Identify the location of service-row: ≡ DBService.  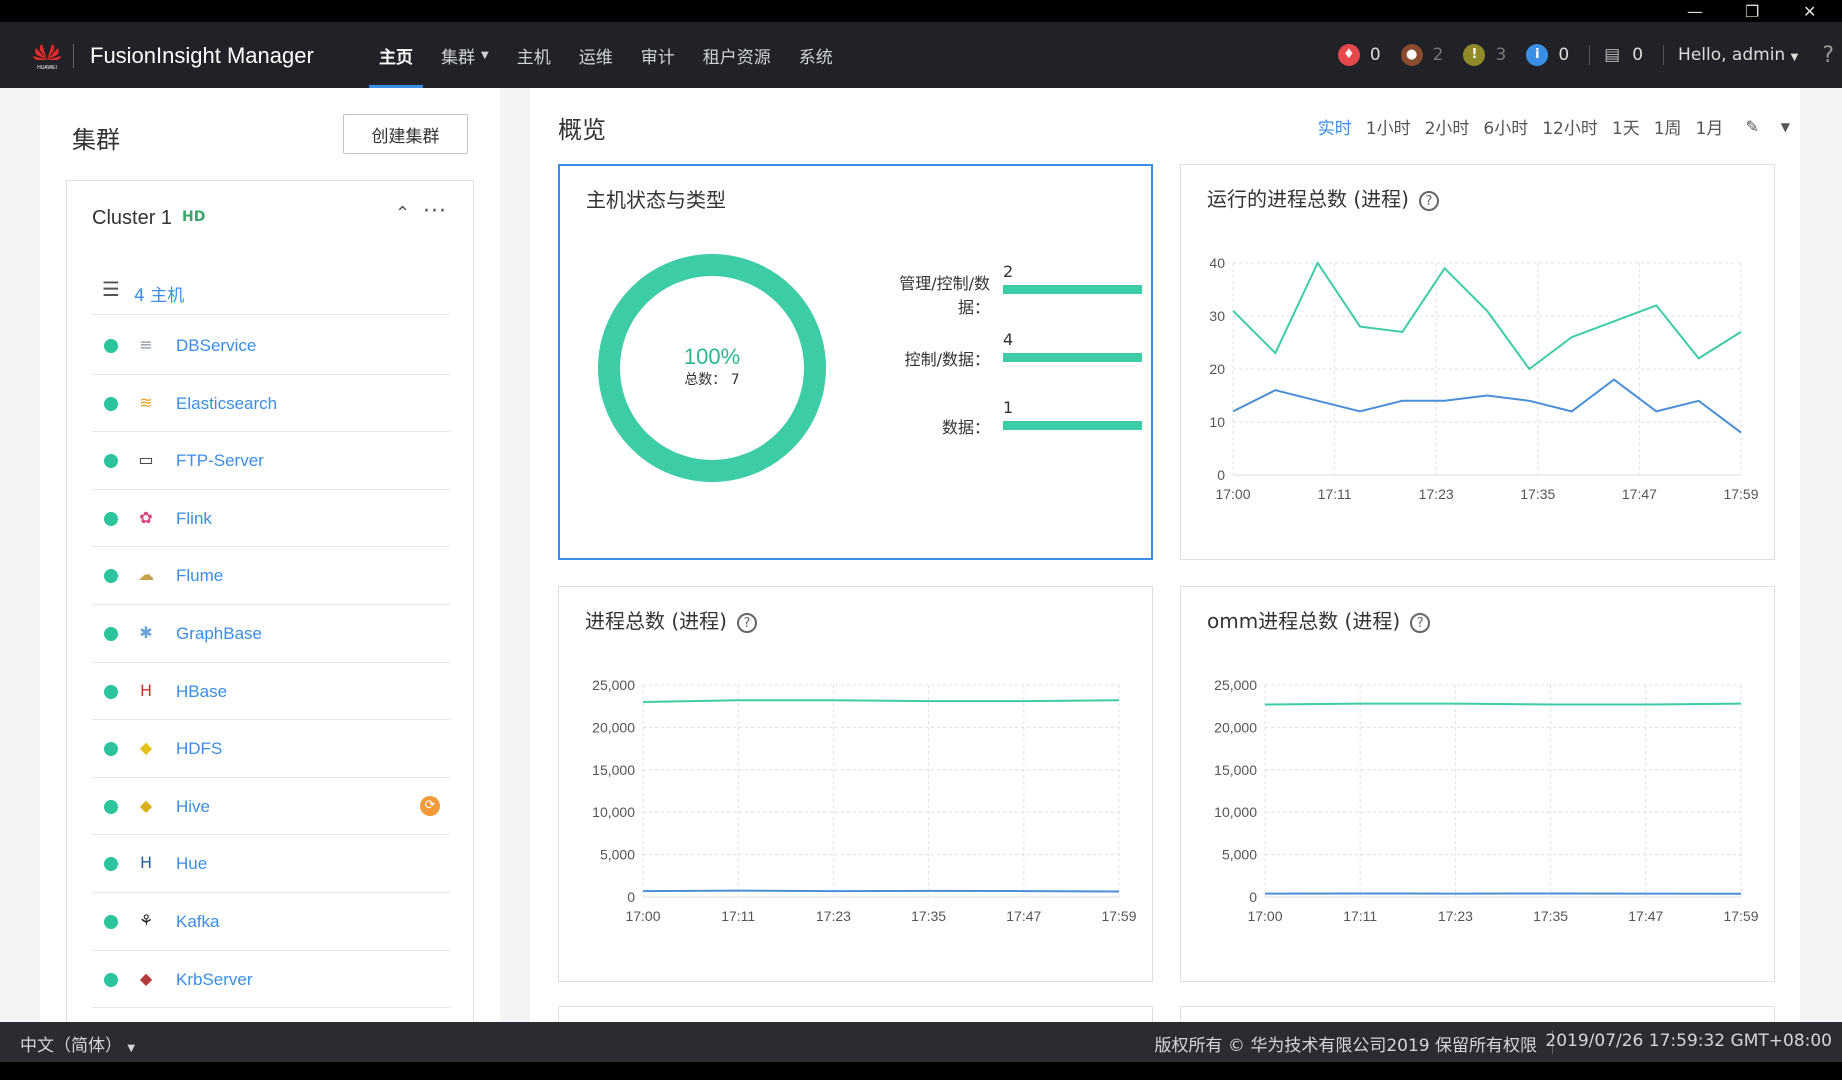
(271, 346).